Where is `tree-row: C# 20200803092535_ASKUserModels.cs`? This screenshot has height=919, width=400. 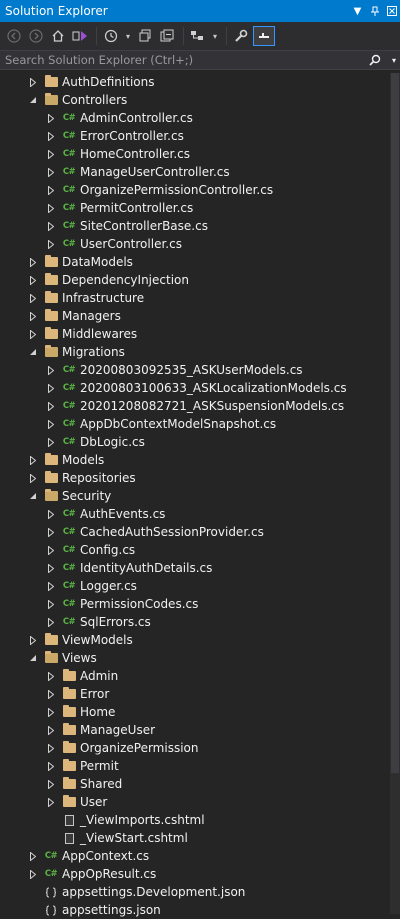 tree-row: C# 20200803092535_ASKUserModels.cs is located at coordinates (200, 370).